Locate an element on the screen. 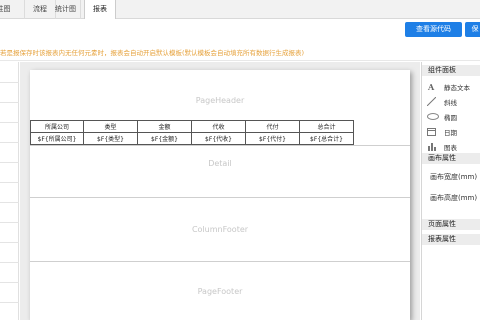 The width and height of the screenshot is (480, 320). component-date: 日期 is located at coordinates (451, 131).